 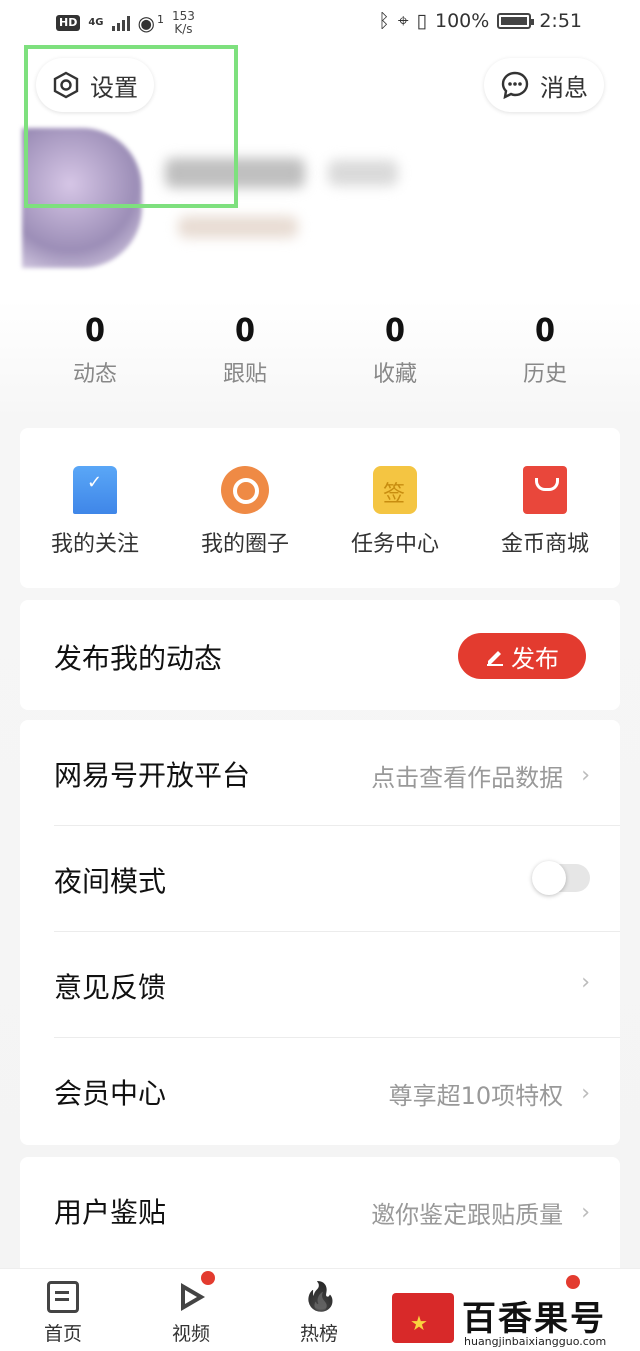 What do you see at coordinates (544, 374) in the screenshot?
I see `stat-label: 历史` at bounding box center [544, 374].